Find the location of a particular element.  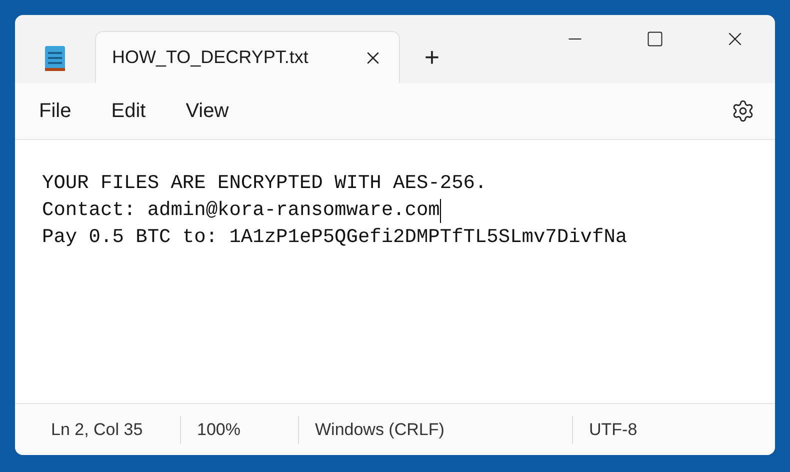

text-line: Pay 0.5 BTC to: 1A1zP1eP5QGefi2DMPTfTL5SLmv7DivfNa is located at coordinates (335, 237).